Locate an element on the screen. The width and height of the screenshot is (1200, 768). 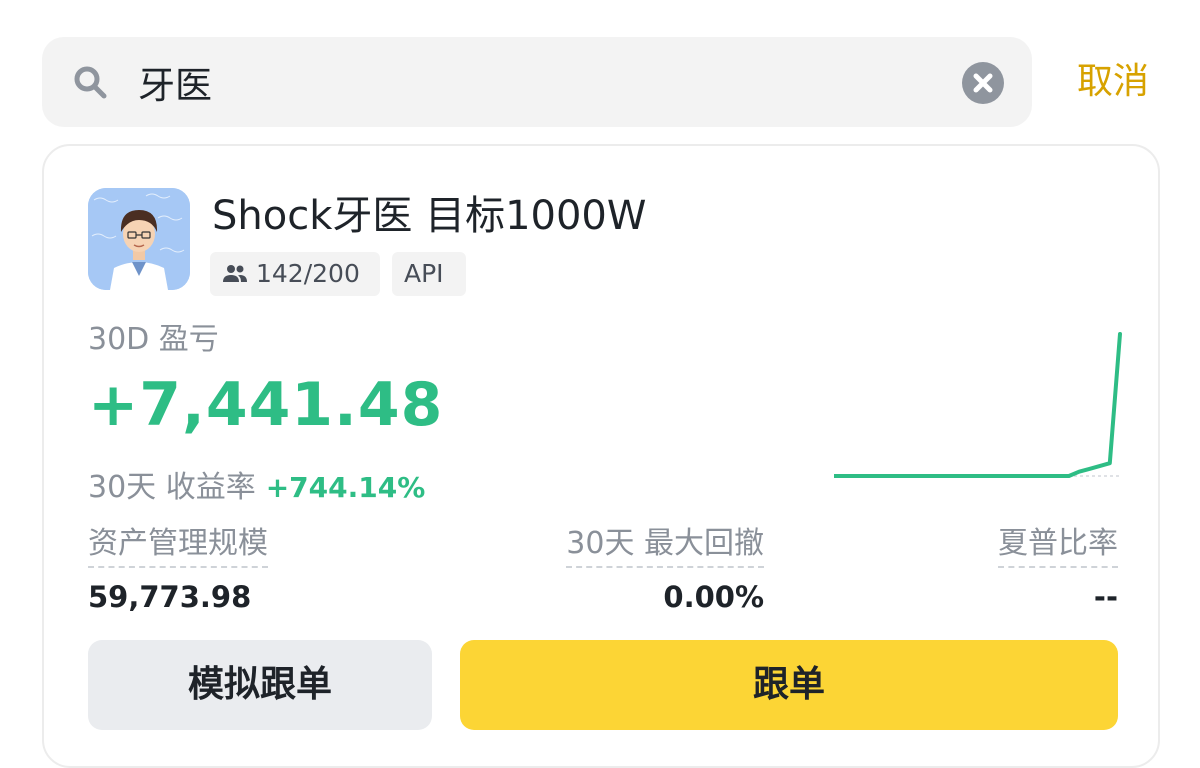
cancel-button: 取消 is located at coordinates (1113, 82).